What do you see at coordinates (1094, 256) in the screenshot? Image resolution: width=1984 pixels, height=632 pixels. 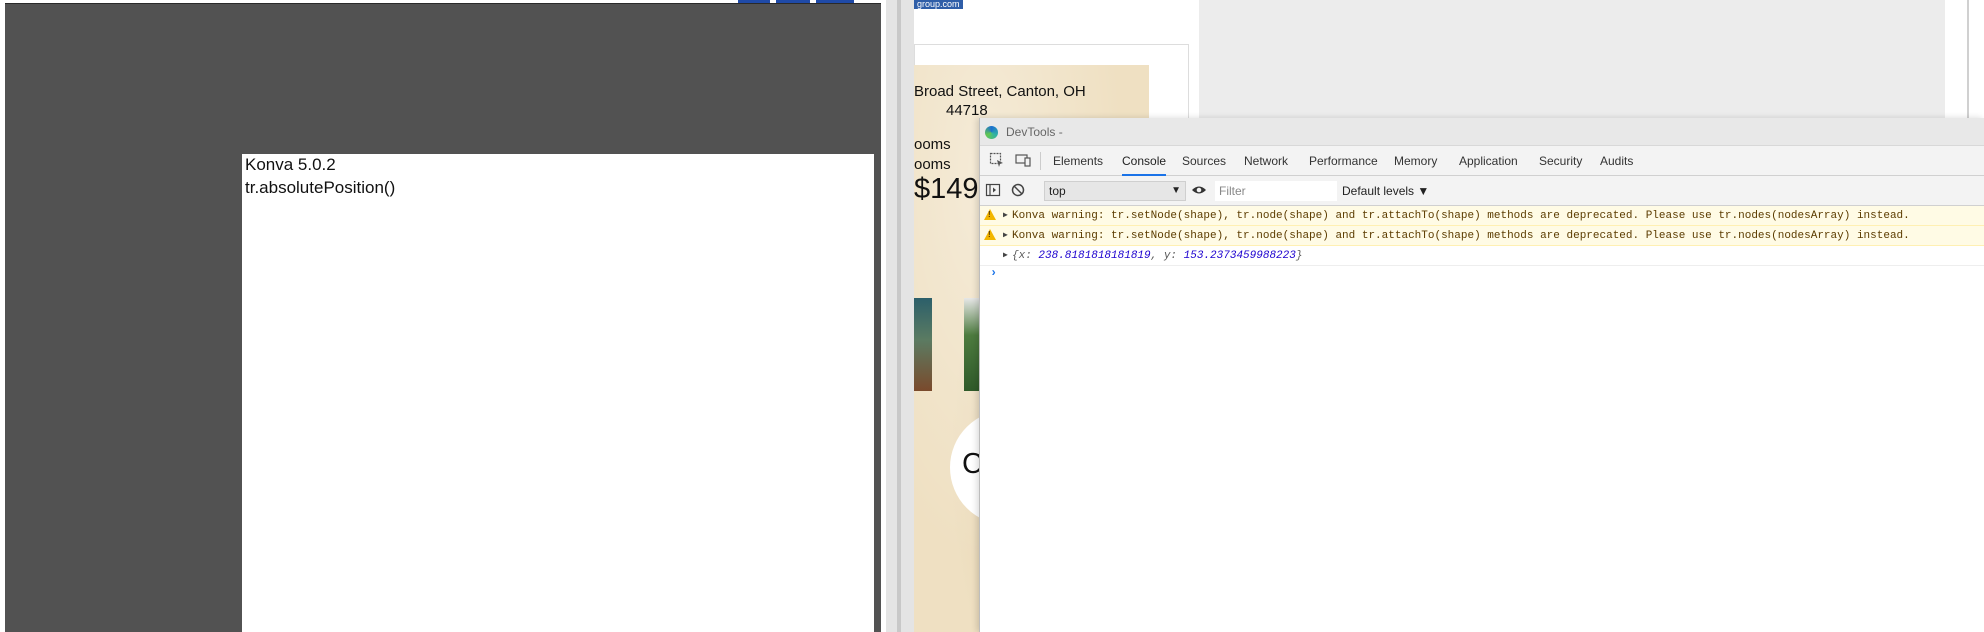 I see `object-x-value: 238.8181818181819` at bounding box center [1094, 256].